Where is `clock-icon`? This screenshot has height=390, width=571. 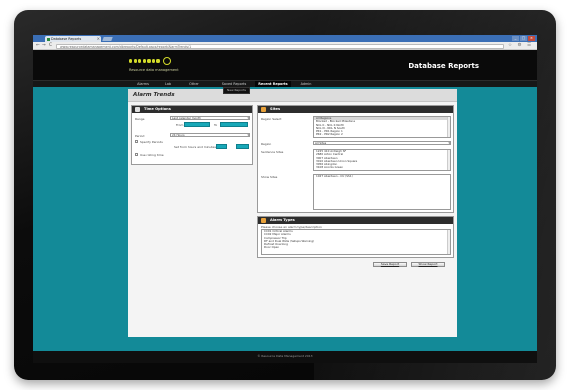 clock-icon is located at coordinates (137, 109).